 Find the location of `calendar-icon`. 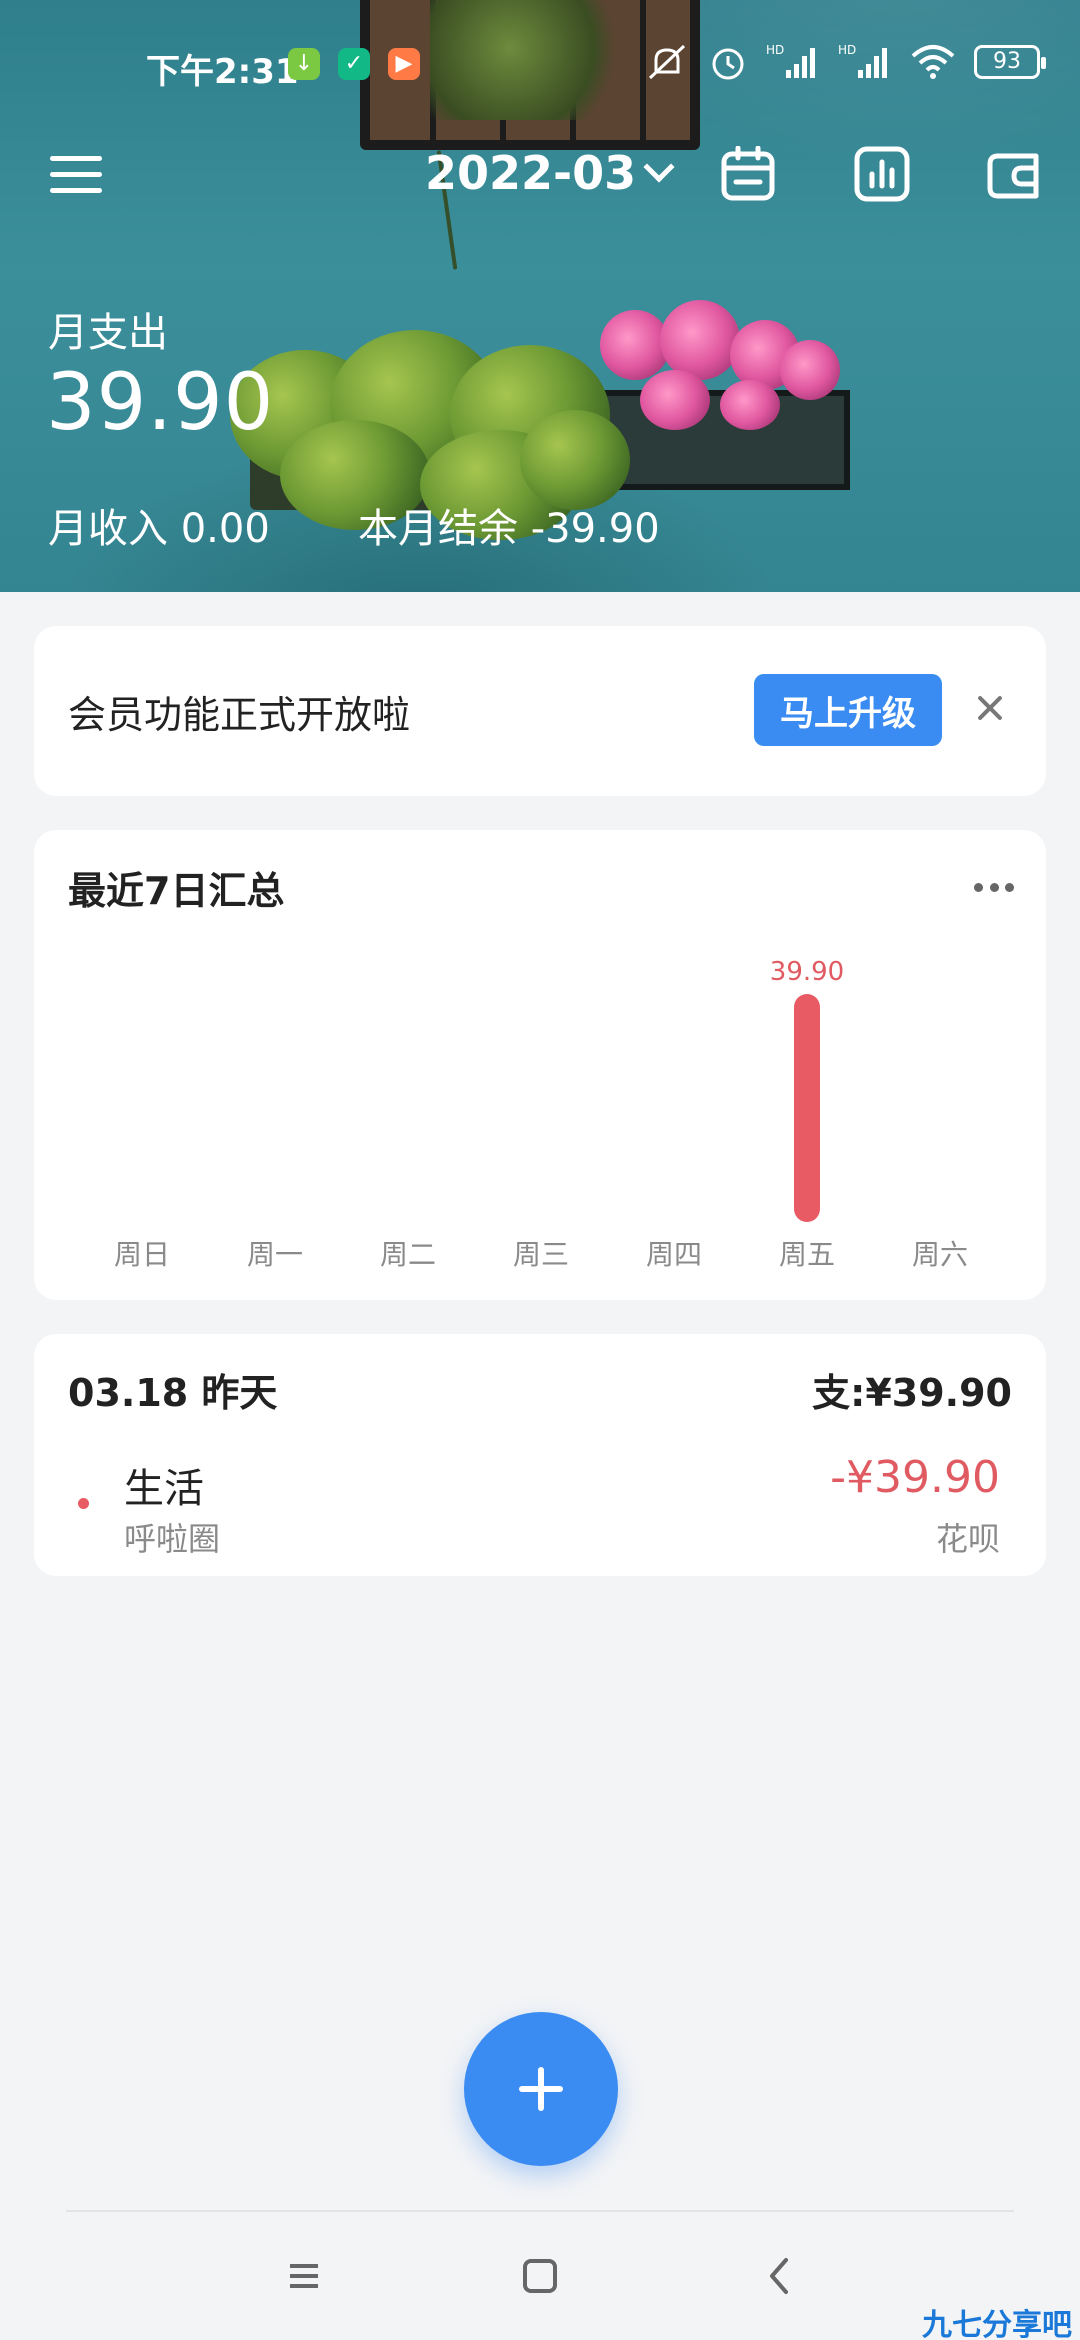

calendar-icon is located at coordinates (748, 174).